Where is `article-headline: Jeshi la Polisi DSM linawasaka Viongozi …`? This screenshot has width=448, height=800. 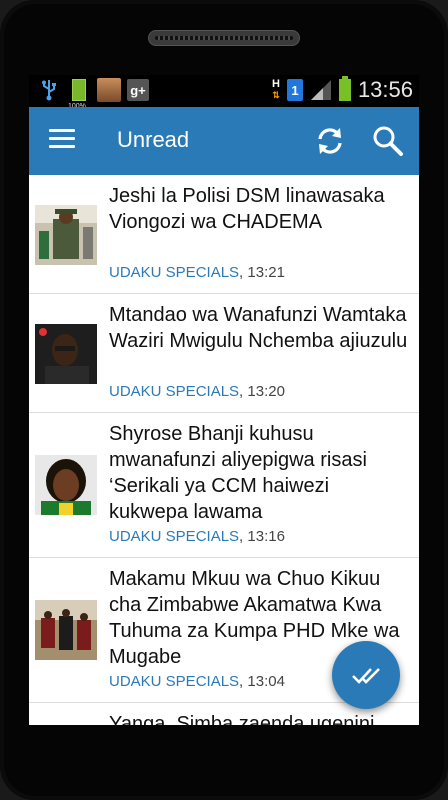
article-headline: Jeshi la Polisi DSM linawasaka Viongozi … is located at coordinates (247, 209).